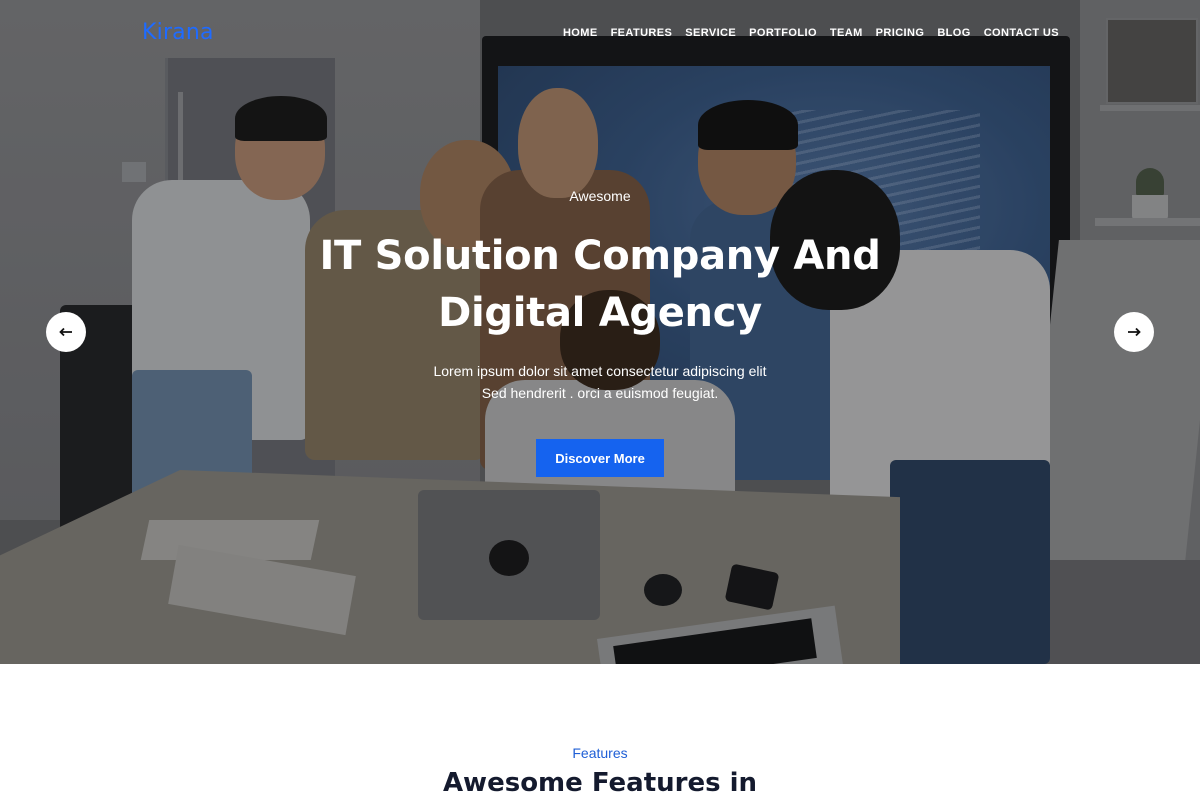 Image resolution: width=1200 pixels, height=800 pixels. What do you see at coordinates (178, 32) in the screenshot?
I see `logo: Kirana` at bounding box center [178, 32].